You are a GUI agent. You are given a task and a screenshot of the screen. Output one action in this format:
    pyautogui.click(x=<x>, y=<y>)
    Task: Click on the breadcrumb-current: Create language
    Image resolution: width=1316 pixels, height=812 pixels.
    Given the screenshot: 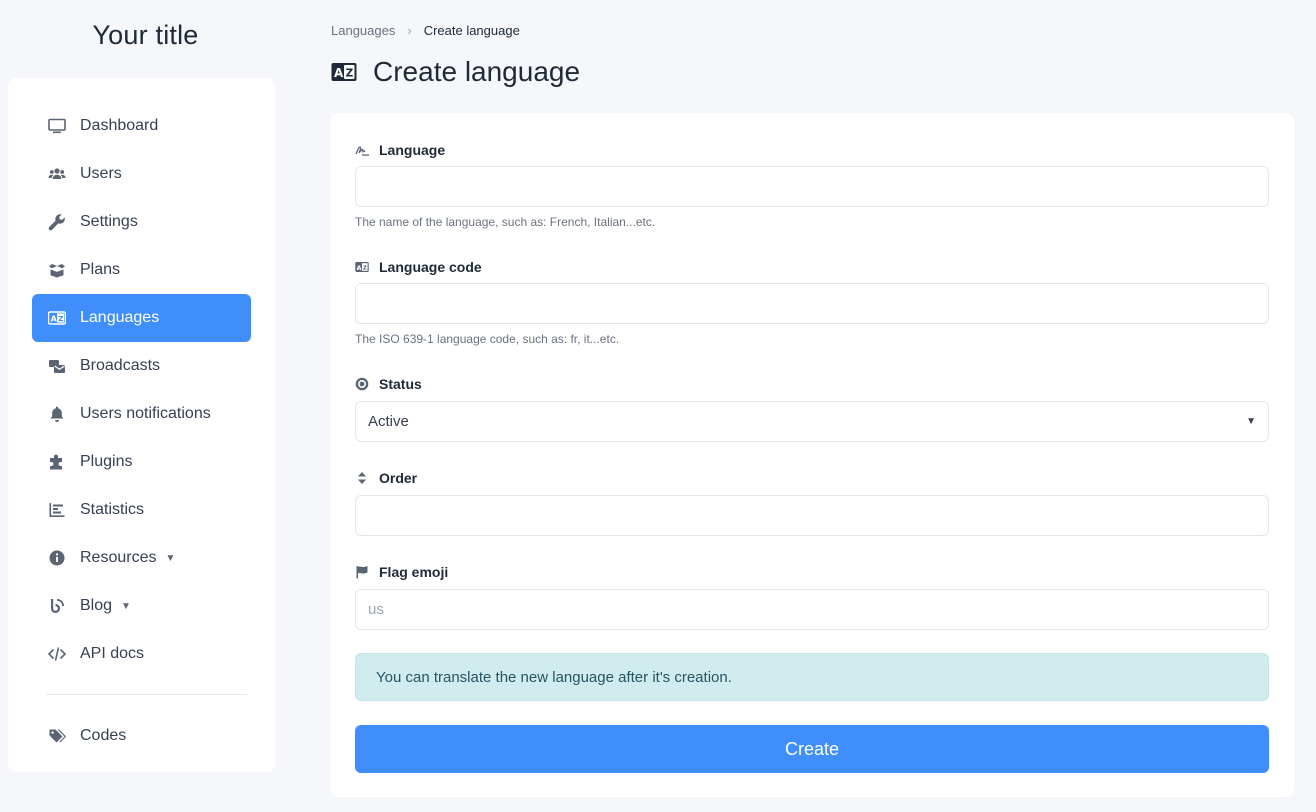 What is the action you would take?
    pyautogui.click(x=471, y=30)
    